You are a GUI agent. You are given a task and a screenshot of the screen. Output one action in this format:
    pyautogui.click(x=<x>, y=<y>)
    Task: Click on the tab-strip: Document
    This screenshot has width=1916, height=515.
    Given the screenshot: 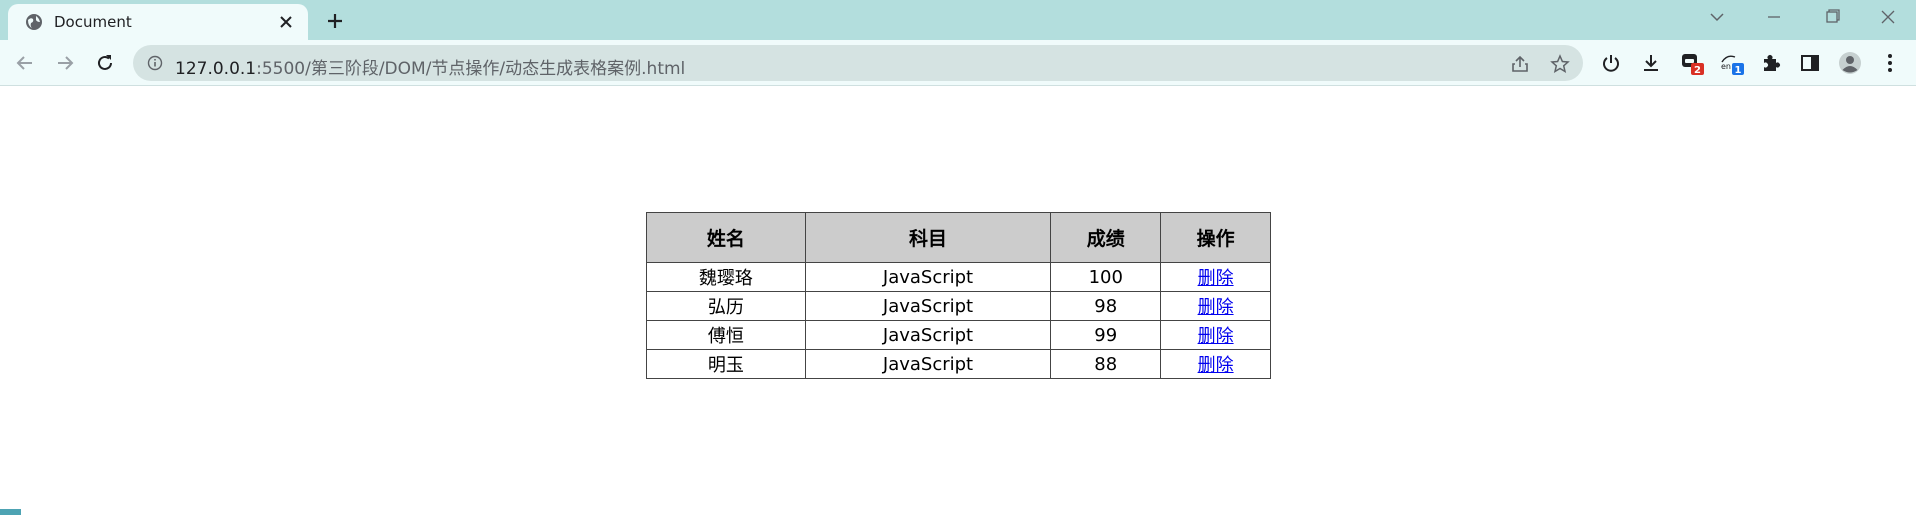 What is the action you would take?
    pyautogui.click(x=958, y=20)
    